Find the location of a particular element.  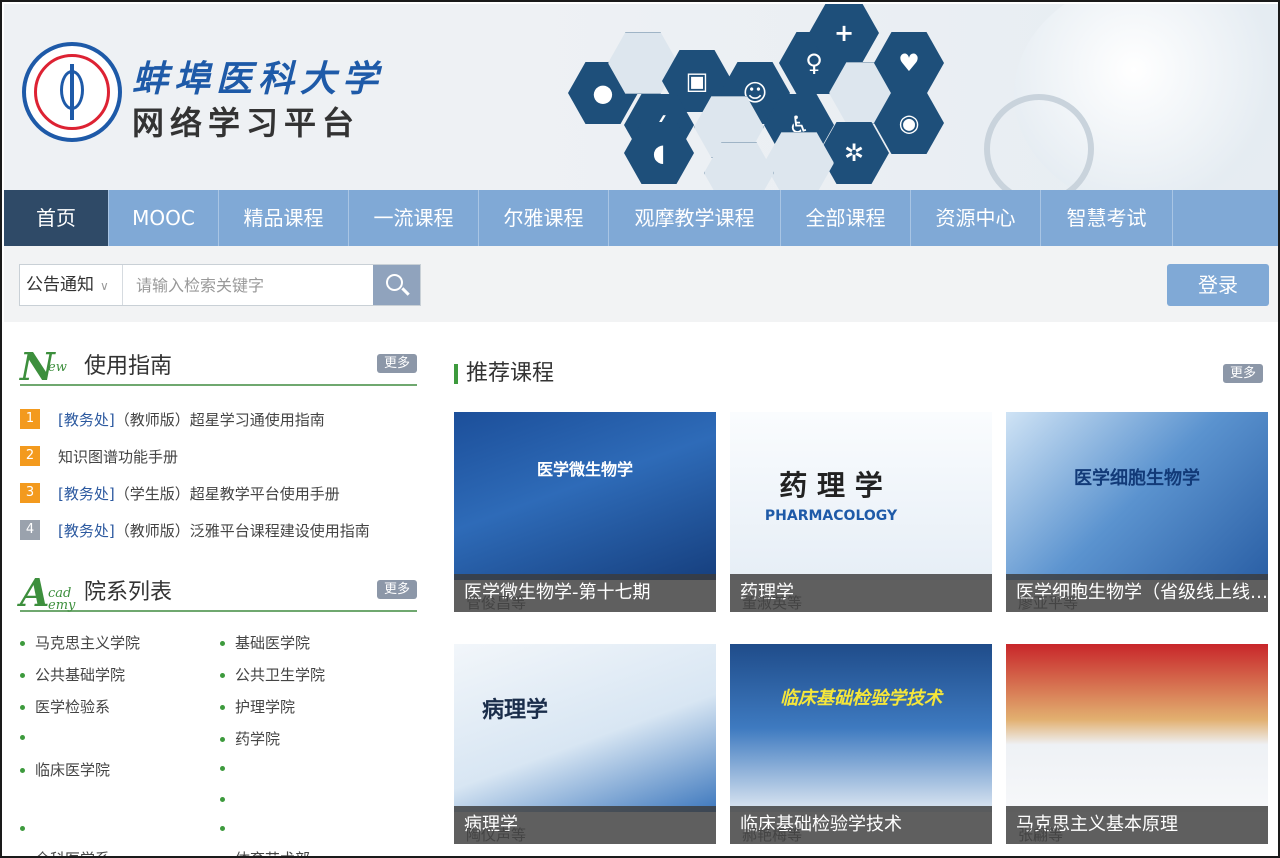

department-more-link: 更多 is located at coordinates (396, 589).